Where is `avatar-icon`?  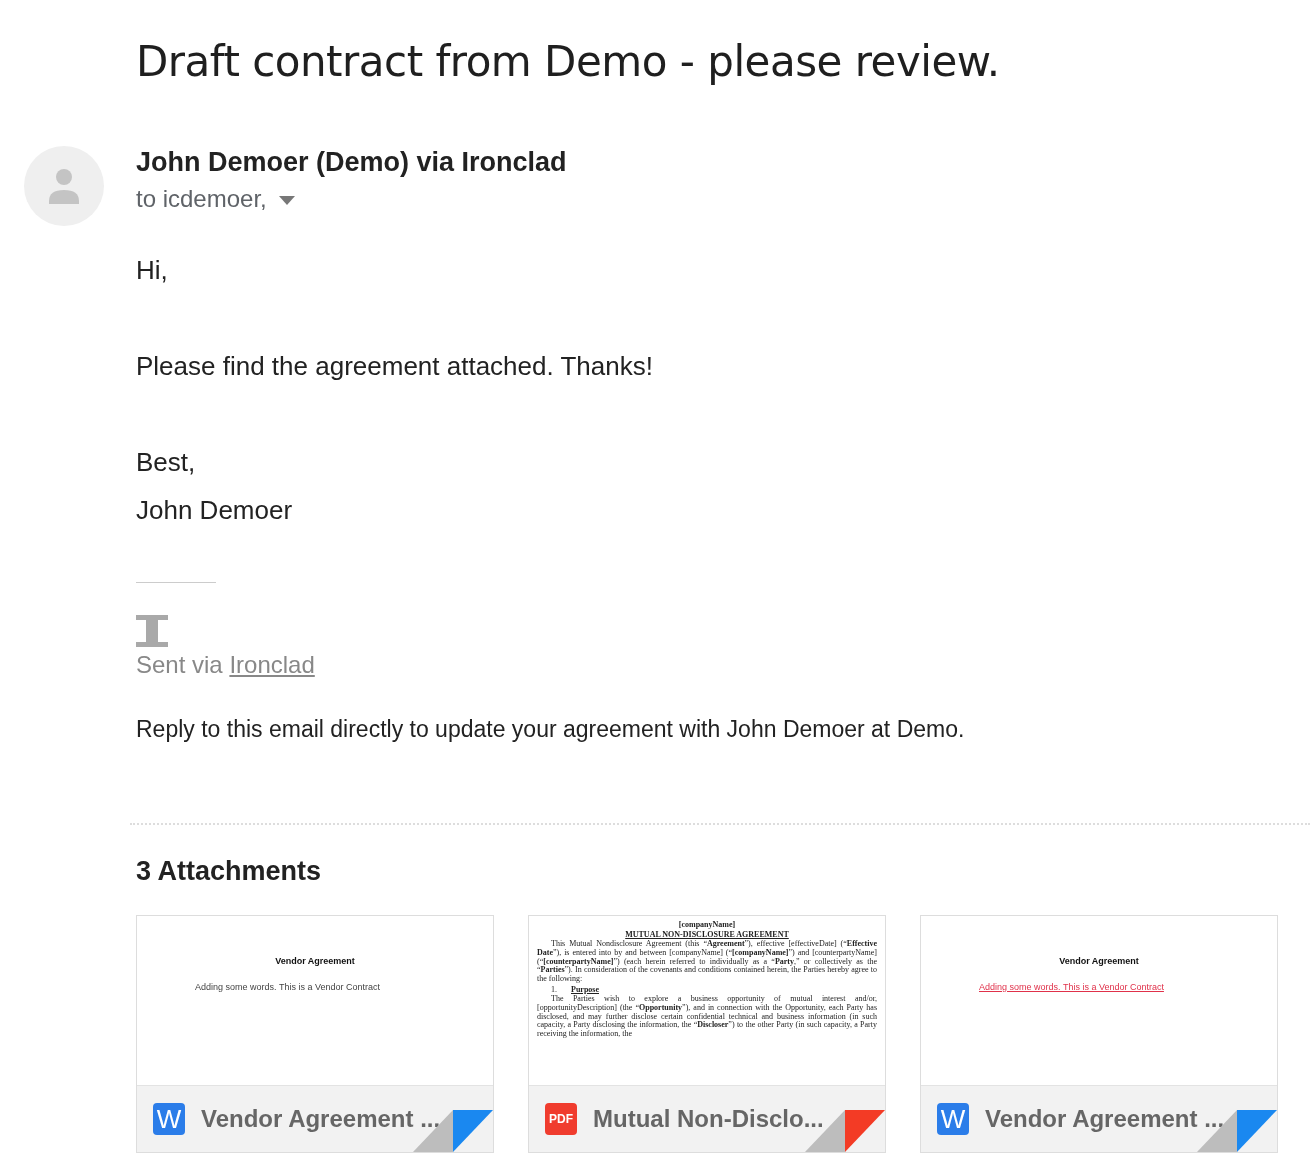
avatar-icon is located at coordinates (64, 186).